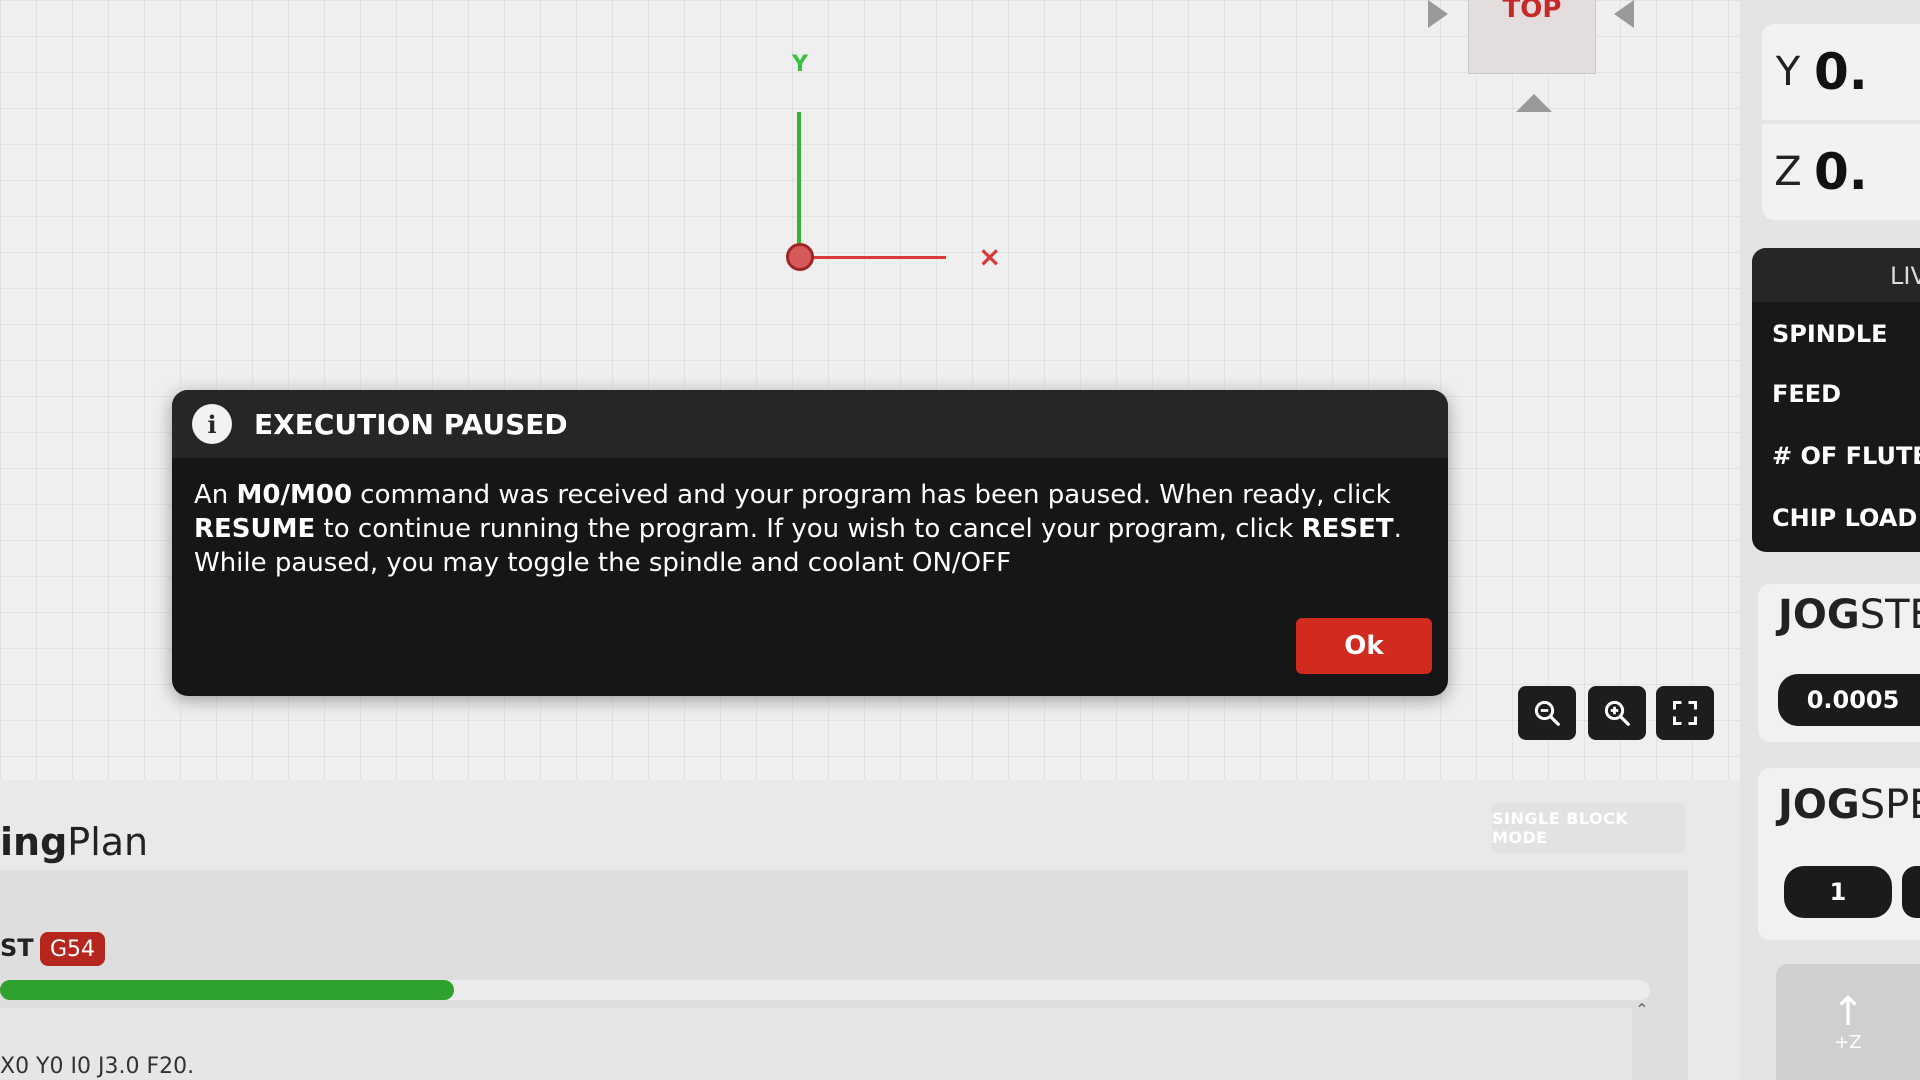 This screenshot has width=1920, height=1080. I want to click on dialog-code-m0: M0/M00, so click(294, 495).